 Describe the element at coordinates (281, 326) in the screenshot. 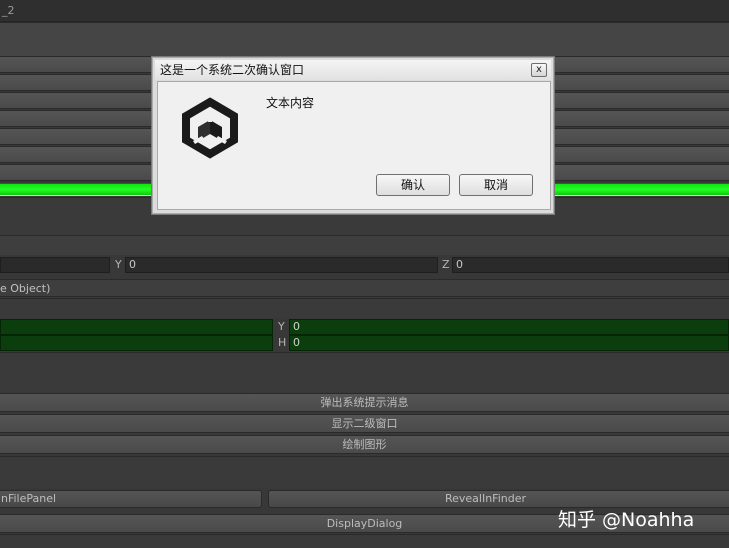

I see `rect-y-label: Y` at that location.